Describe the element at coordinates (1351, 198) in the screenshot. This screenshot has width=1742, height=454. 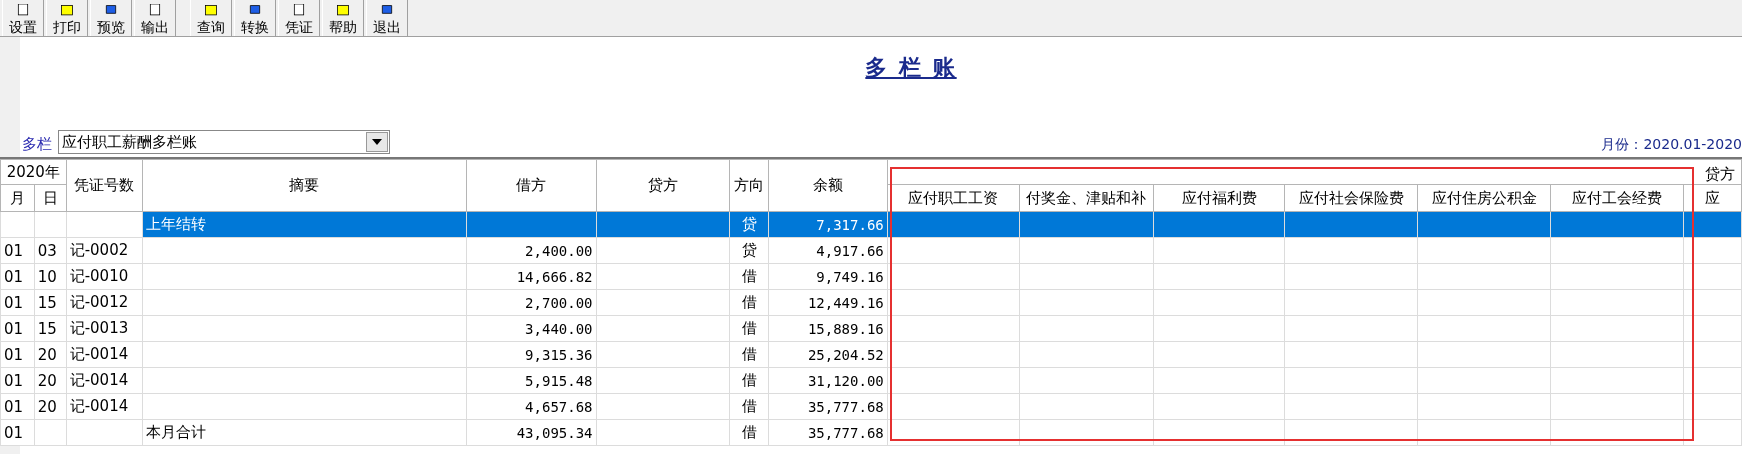
I see `column-header: 应付社会保险费` at that location.